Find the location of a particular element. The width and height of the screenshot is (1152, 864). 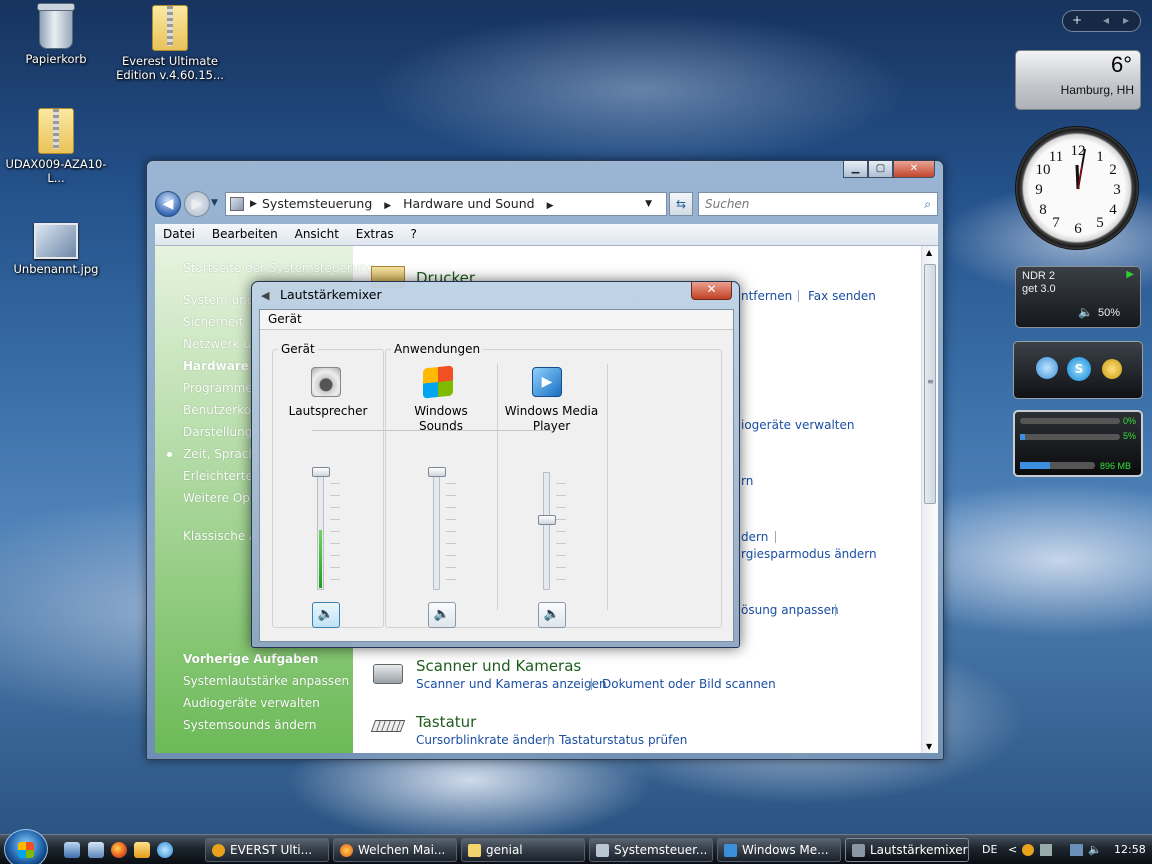

maximize-button: ▢ is located at coordinates (880, 169).